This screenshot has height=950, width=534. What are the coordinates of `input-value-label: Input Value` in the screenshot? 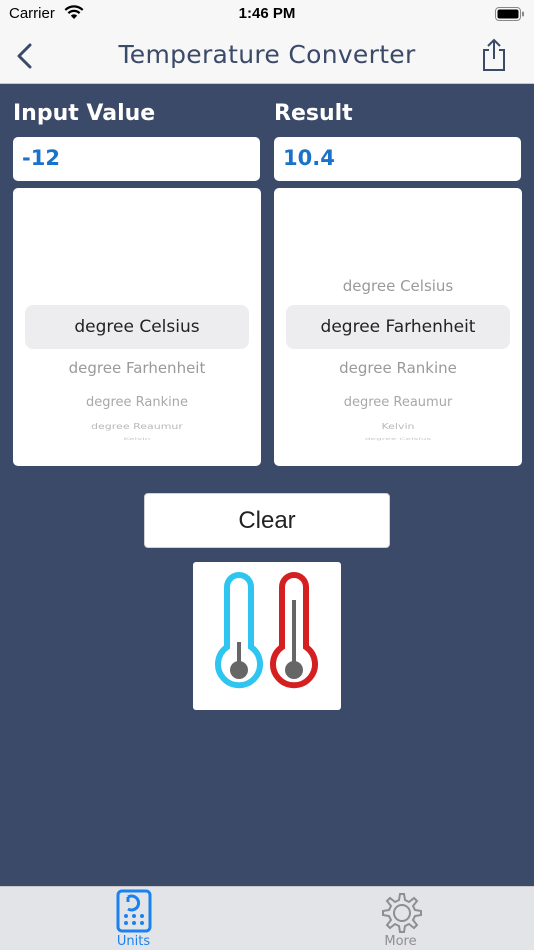 It's located at (84, 113).